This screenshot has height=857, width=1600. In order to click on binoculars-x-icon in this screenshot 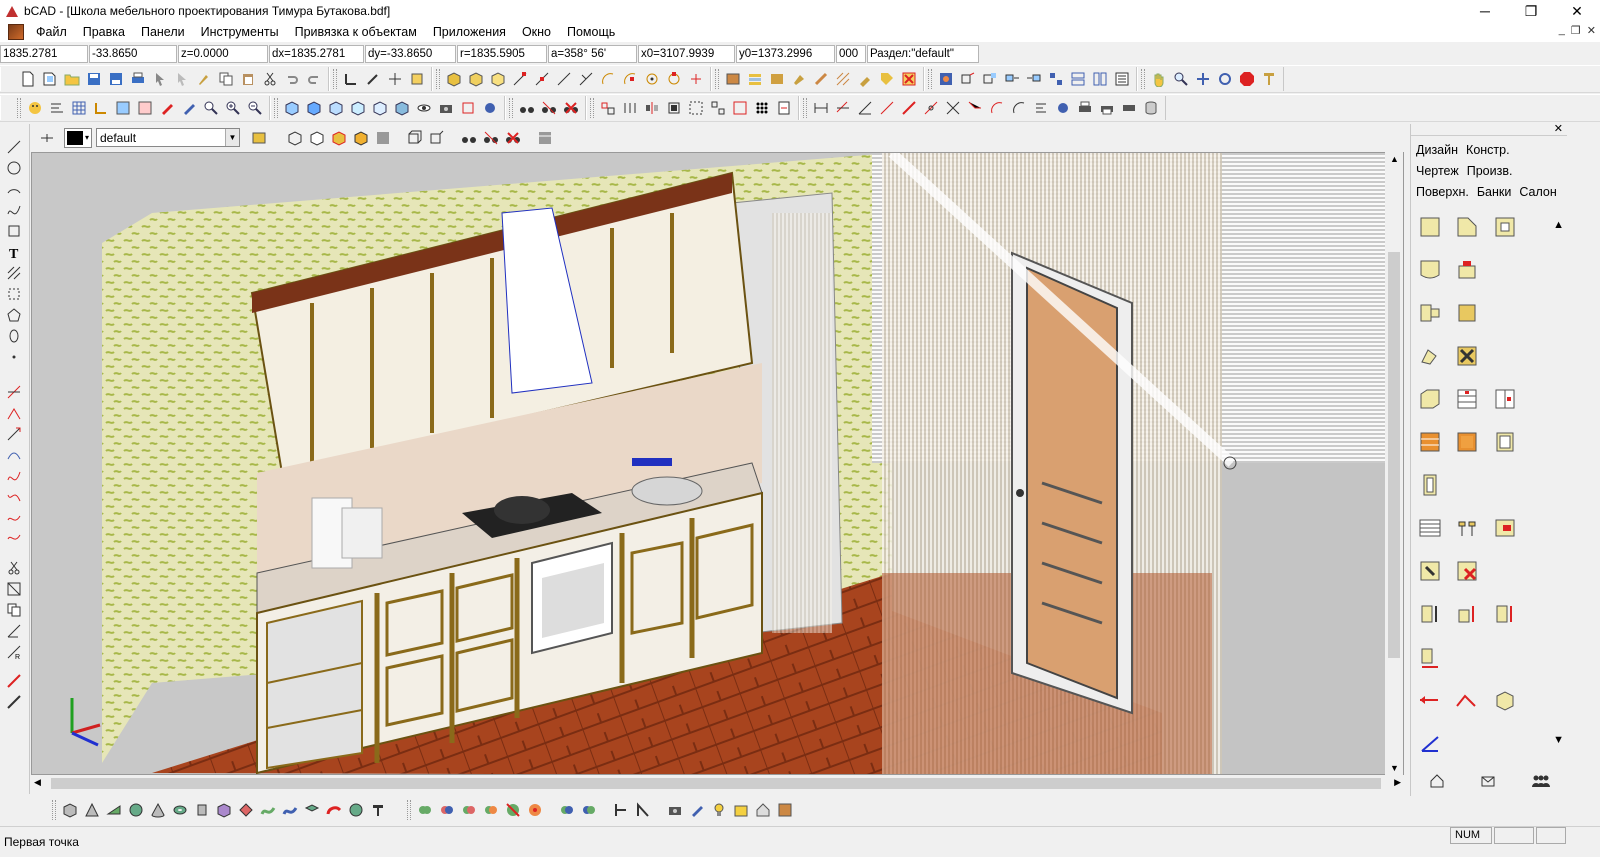, I will do `click(571, 108)`.